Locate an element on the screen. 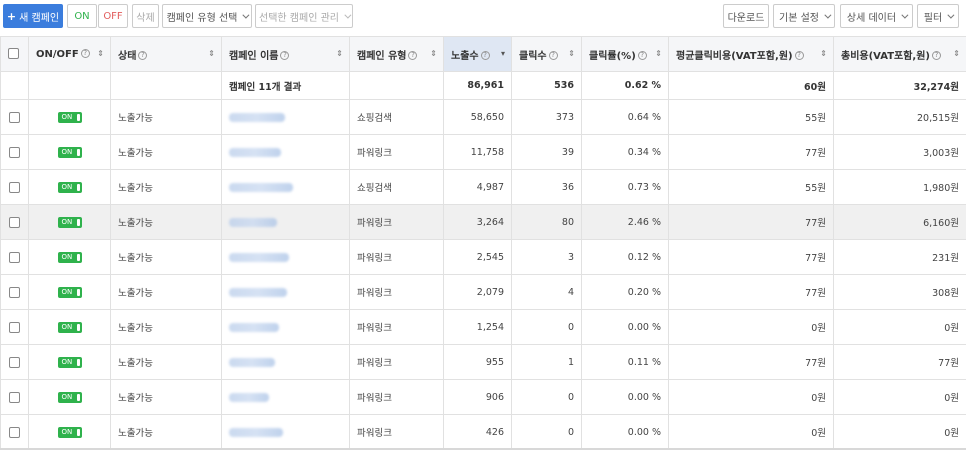  table-row: ON 노출가능 파워링크 426 0 0.00 % 0원 0원 is located at coordinates (483, 432).